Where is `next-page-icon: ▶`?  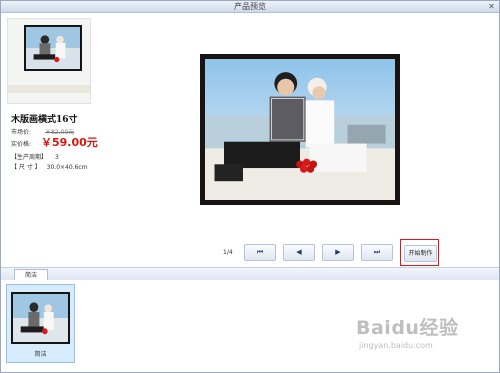 next-page-icon: ▶ is located at coordinates (338, 252).